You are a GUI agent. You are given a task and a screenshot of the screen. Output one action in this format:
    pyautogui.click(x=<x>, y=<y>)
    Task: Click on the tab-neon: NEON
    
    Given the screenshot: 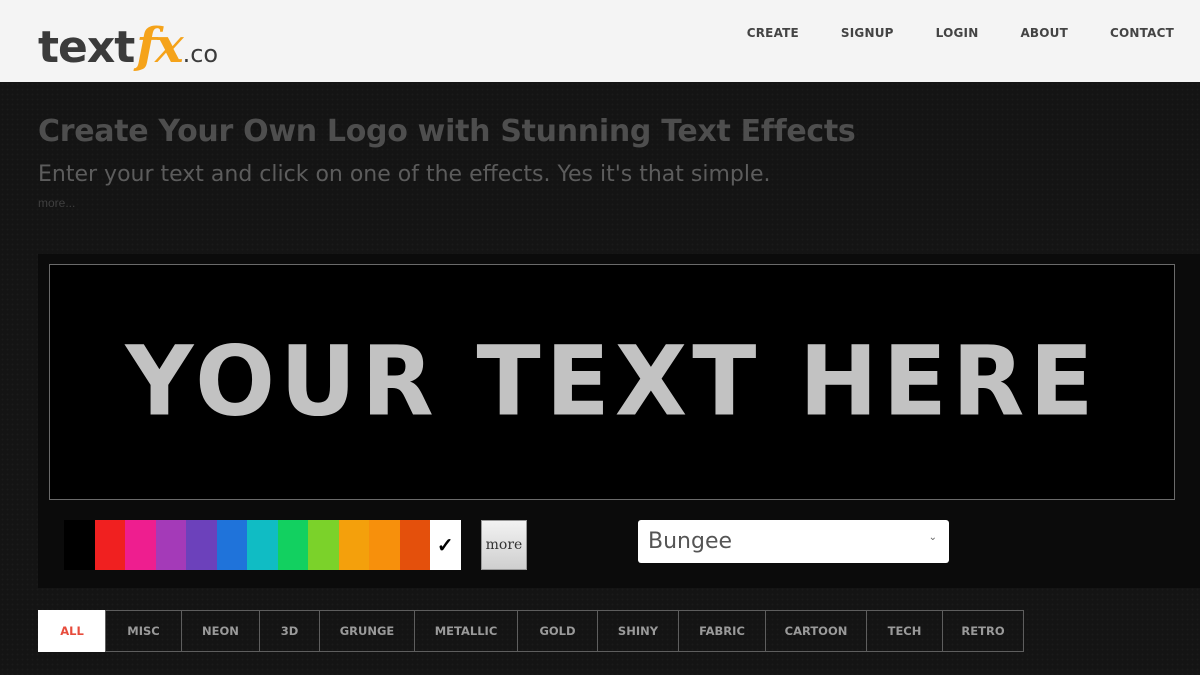 What is the action you would take?
    pyautogui.click(x=220, y=631)
    